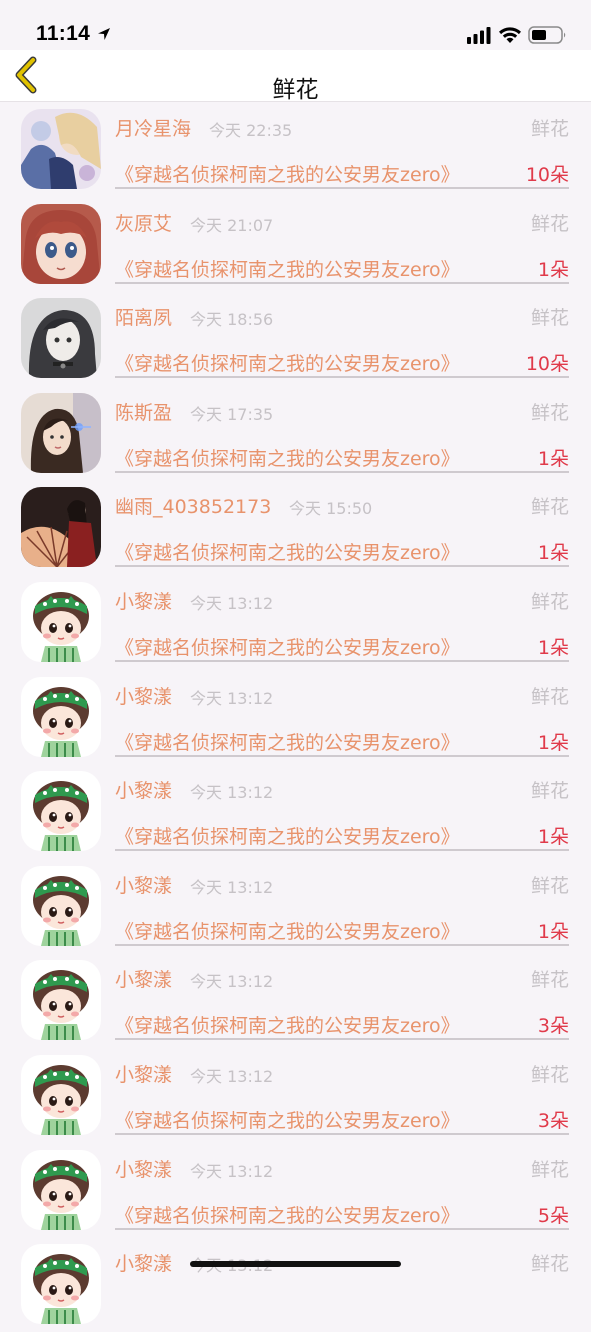 This screenshot has height=1332, width=591. I want to click on timestamp: 今天 18:56, so click(232, 320).